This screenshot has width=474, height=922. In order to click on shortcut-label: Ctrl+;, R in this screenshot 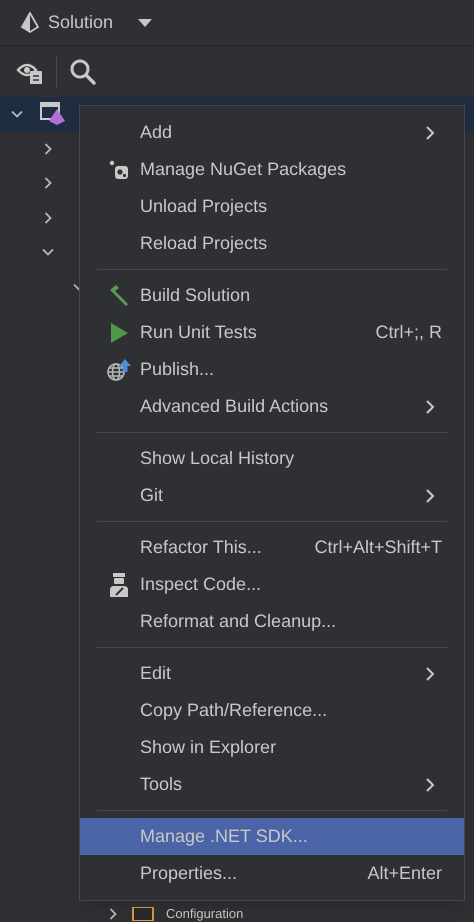, I will do `click(408, 332)`.